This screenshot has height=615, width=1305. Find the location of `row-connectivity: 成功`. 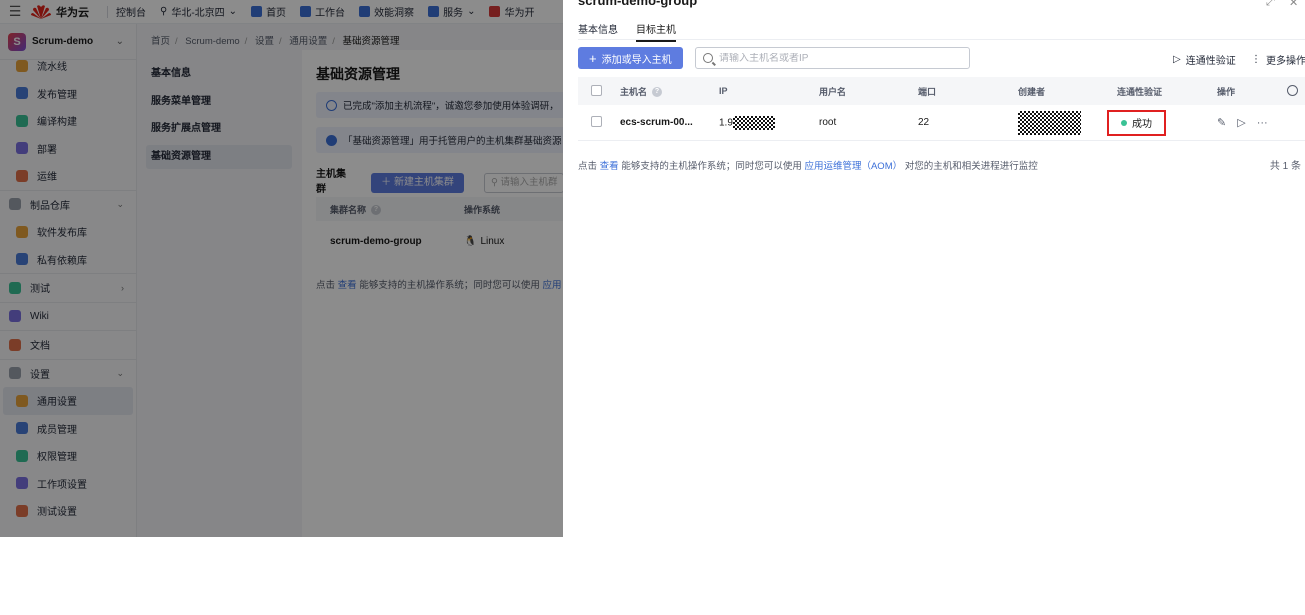

row-connectivity: 成功 is located at coordinates (1162, 122).